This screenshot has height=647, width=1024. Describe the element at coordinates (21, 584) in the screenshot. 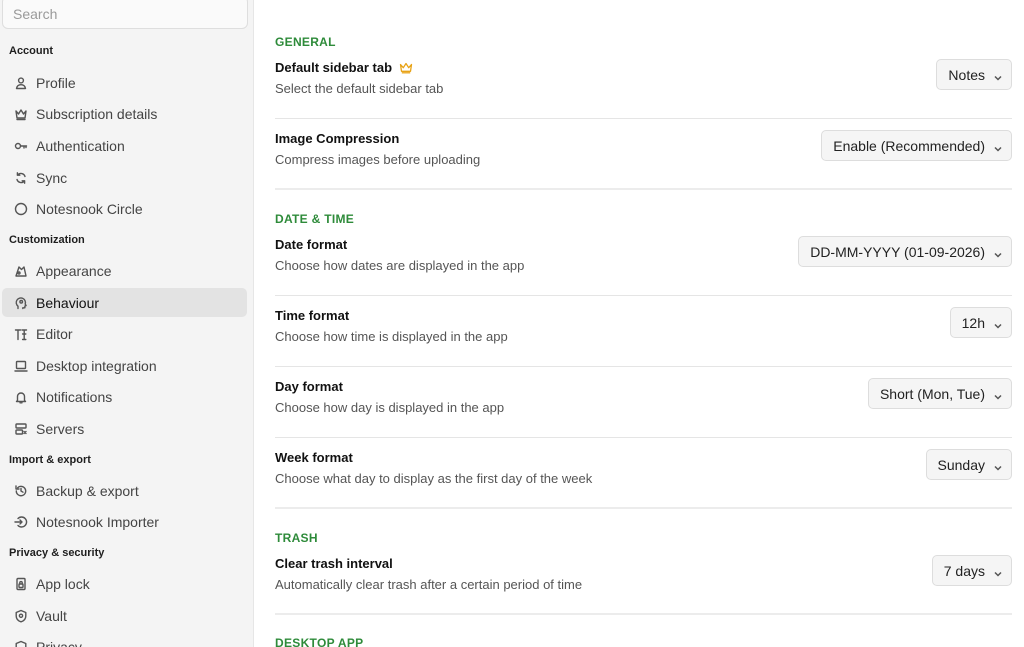

I see `lock-icon` at that location.